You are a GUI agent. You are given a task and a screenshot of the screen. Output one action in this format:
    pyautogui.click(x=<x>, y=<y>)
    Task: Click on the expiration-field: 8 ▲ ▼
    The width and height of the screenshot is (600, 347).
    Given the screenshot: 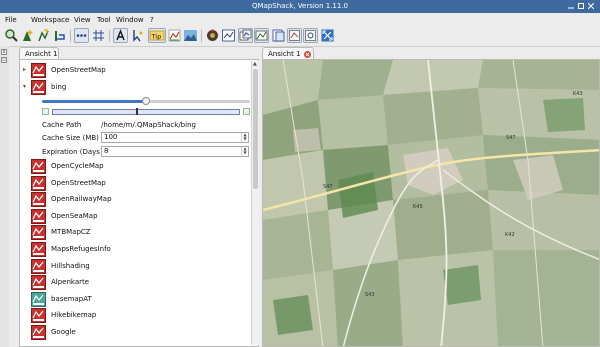 What is the action you would take?
    pyautogui.click(x=175, y=151)
    